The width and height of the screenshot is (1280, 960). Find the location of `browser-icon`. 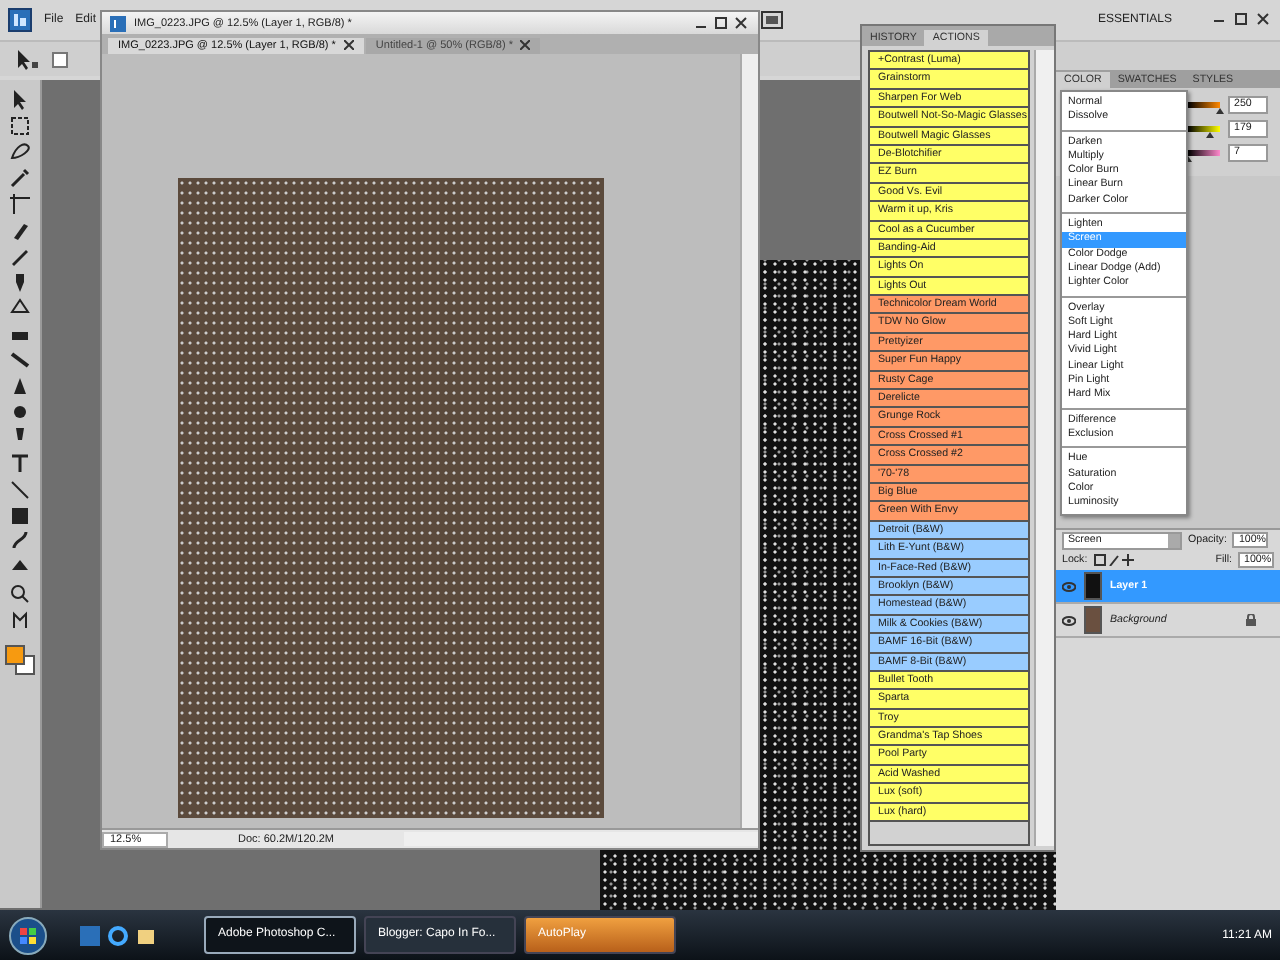

browser-icon is located at coordinates (118, 935).